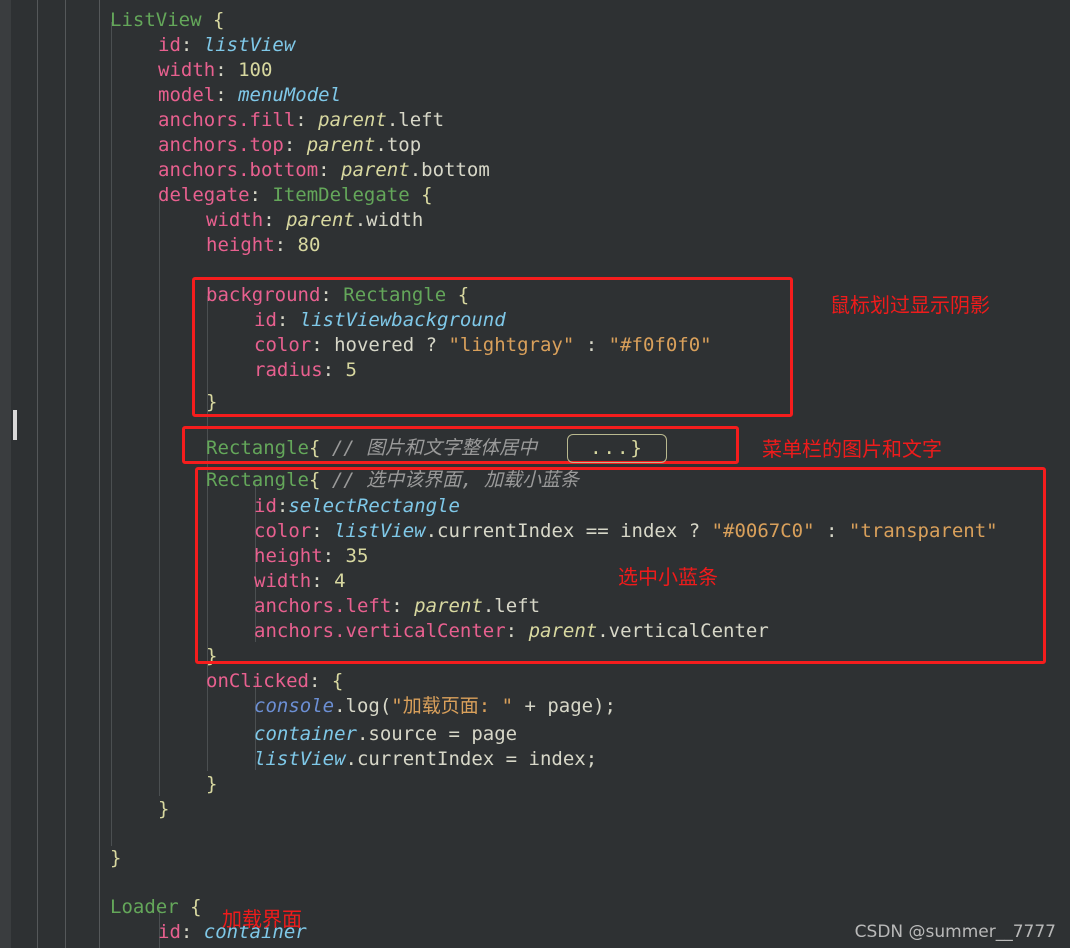  What do you see at coordinates (204, 195) in the screenshot?
I see `code-token: delegate` at bounding box center [204, 195].